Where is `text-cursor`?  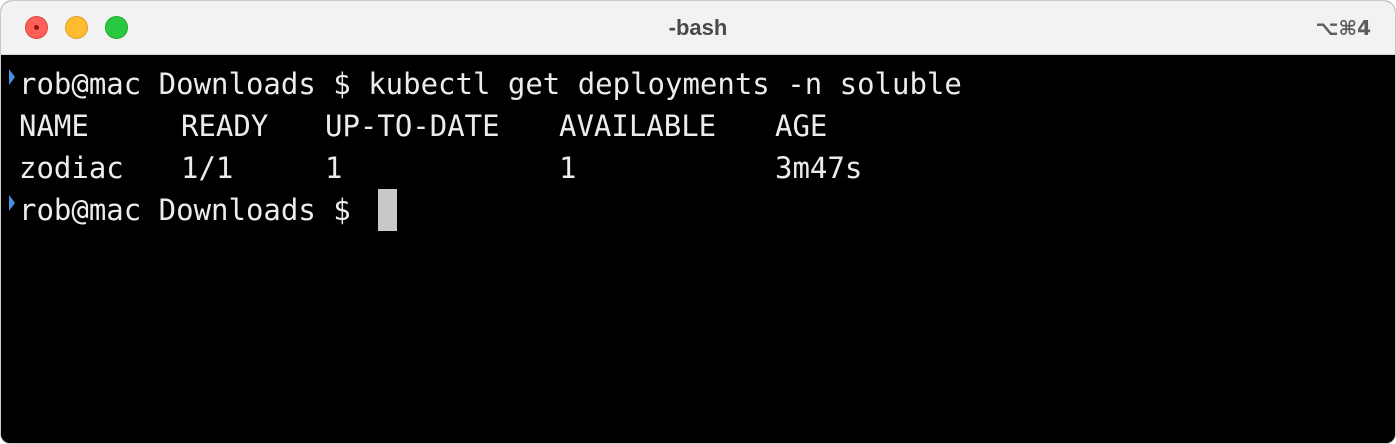
text-cursor is located at coordinates (387, 210).